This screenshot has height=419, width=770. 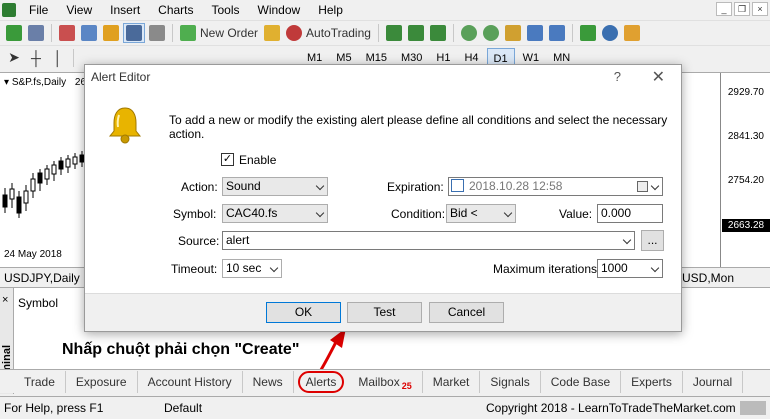 What do you see at coordinates (557, 33) in the screenshot?
I see `autoscroll-icon` at bounding box center [557, 33].